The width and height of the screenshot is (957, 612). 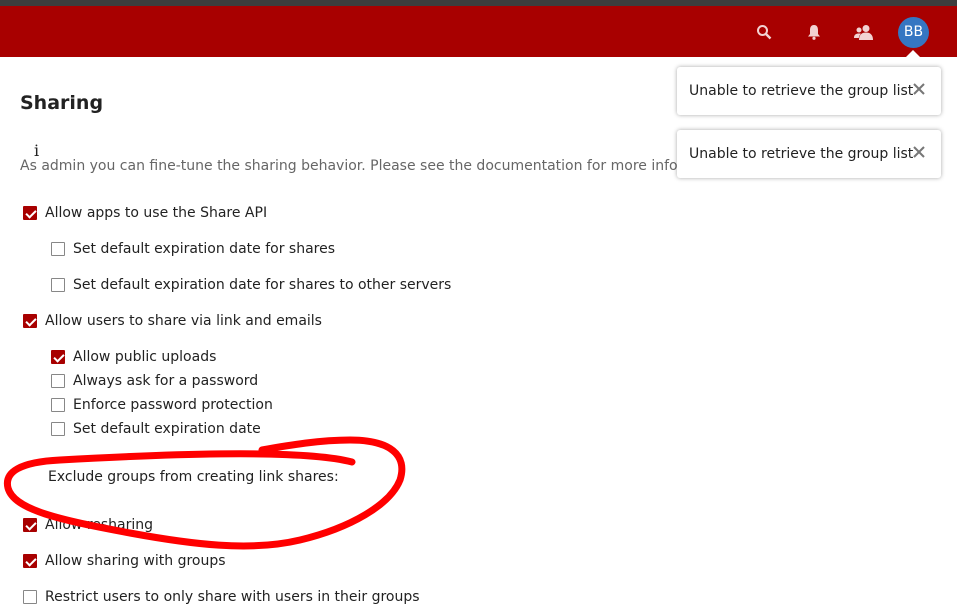 What do you see at coordinates (145, 357) in the screenshot?
I see `public-uploads-label: Allow public uploads` at bounding box center [145, 357].